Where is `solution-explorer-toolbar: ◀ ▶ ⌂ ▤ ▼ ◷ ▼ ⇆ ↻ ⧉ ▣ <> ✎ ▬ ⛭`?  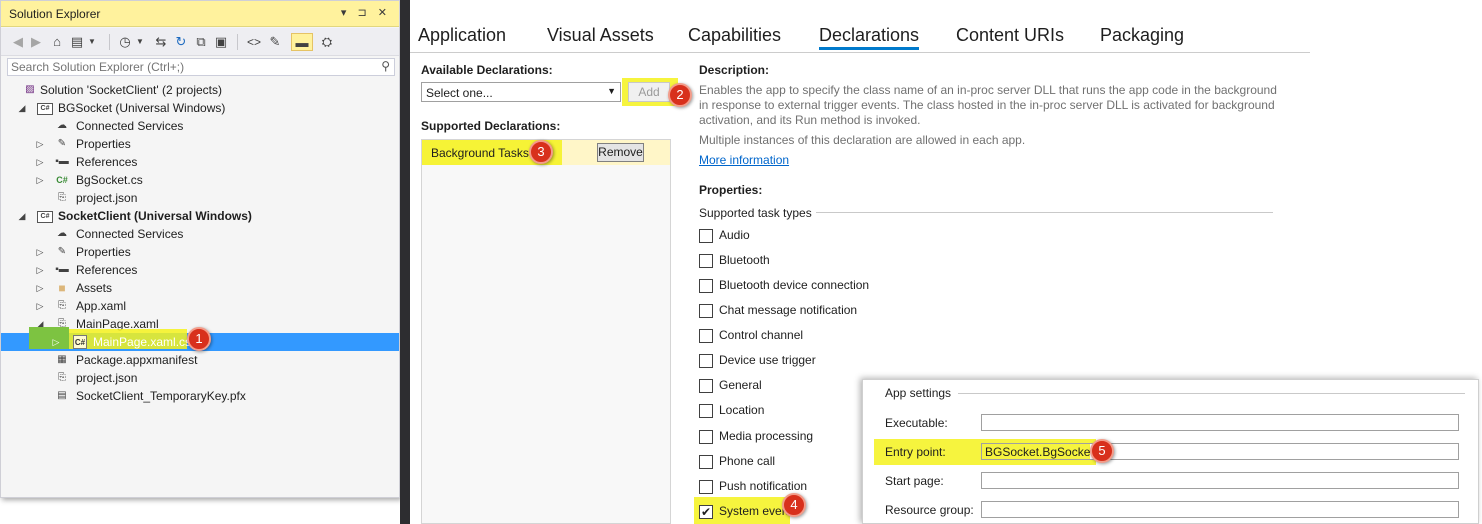 solution-explorer-toolbar: ◀ ▶ ⌂ ▤ ▼ ◷ ▼ ⇆ ↻ ⧉ ▣ <> ✎ ▬ ⛭ is located at coordinates (200, 42).